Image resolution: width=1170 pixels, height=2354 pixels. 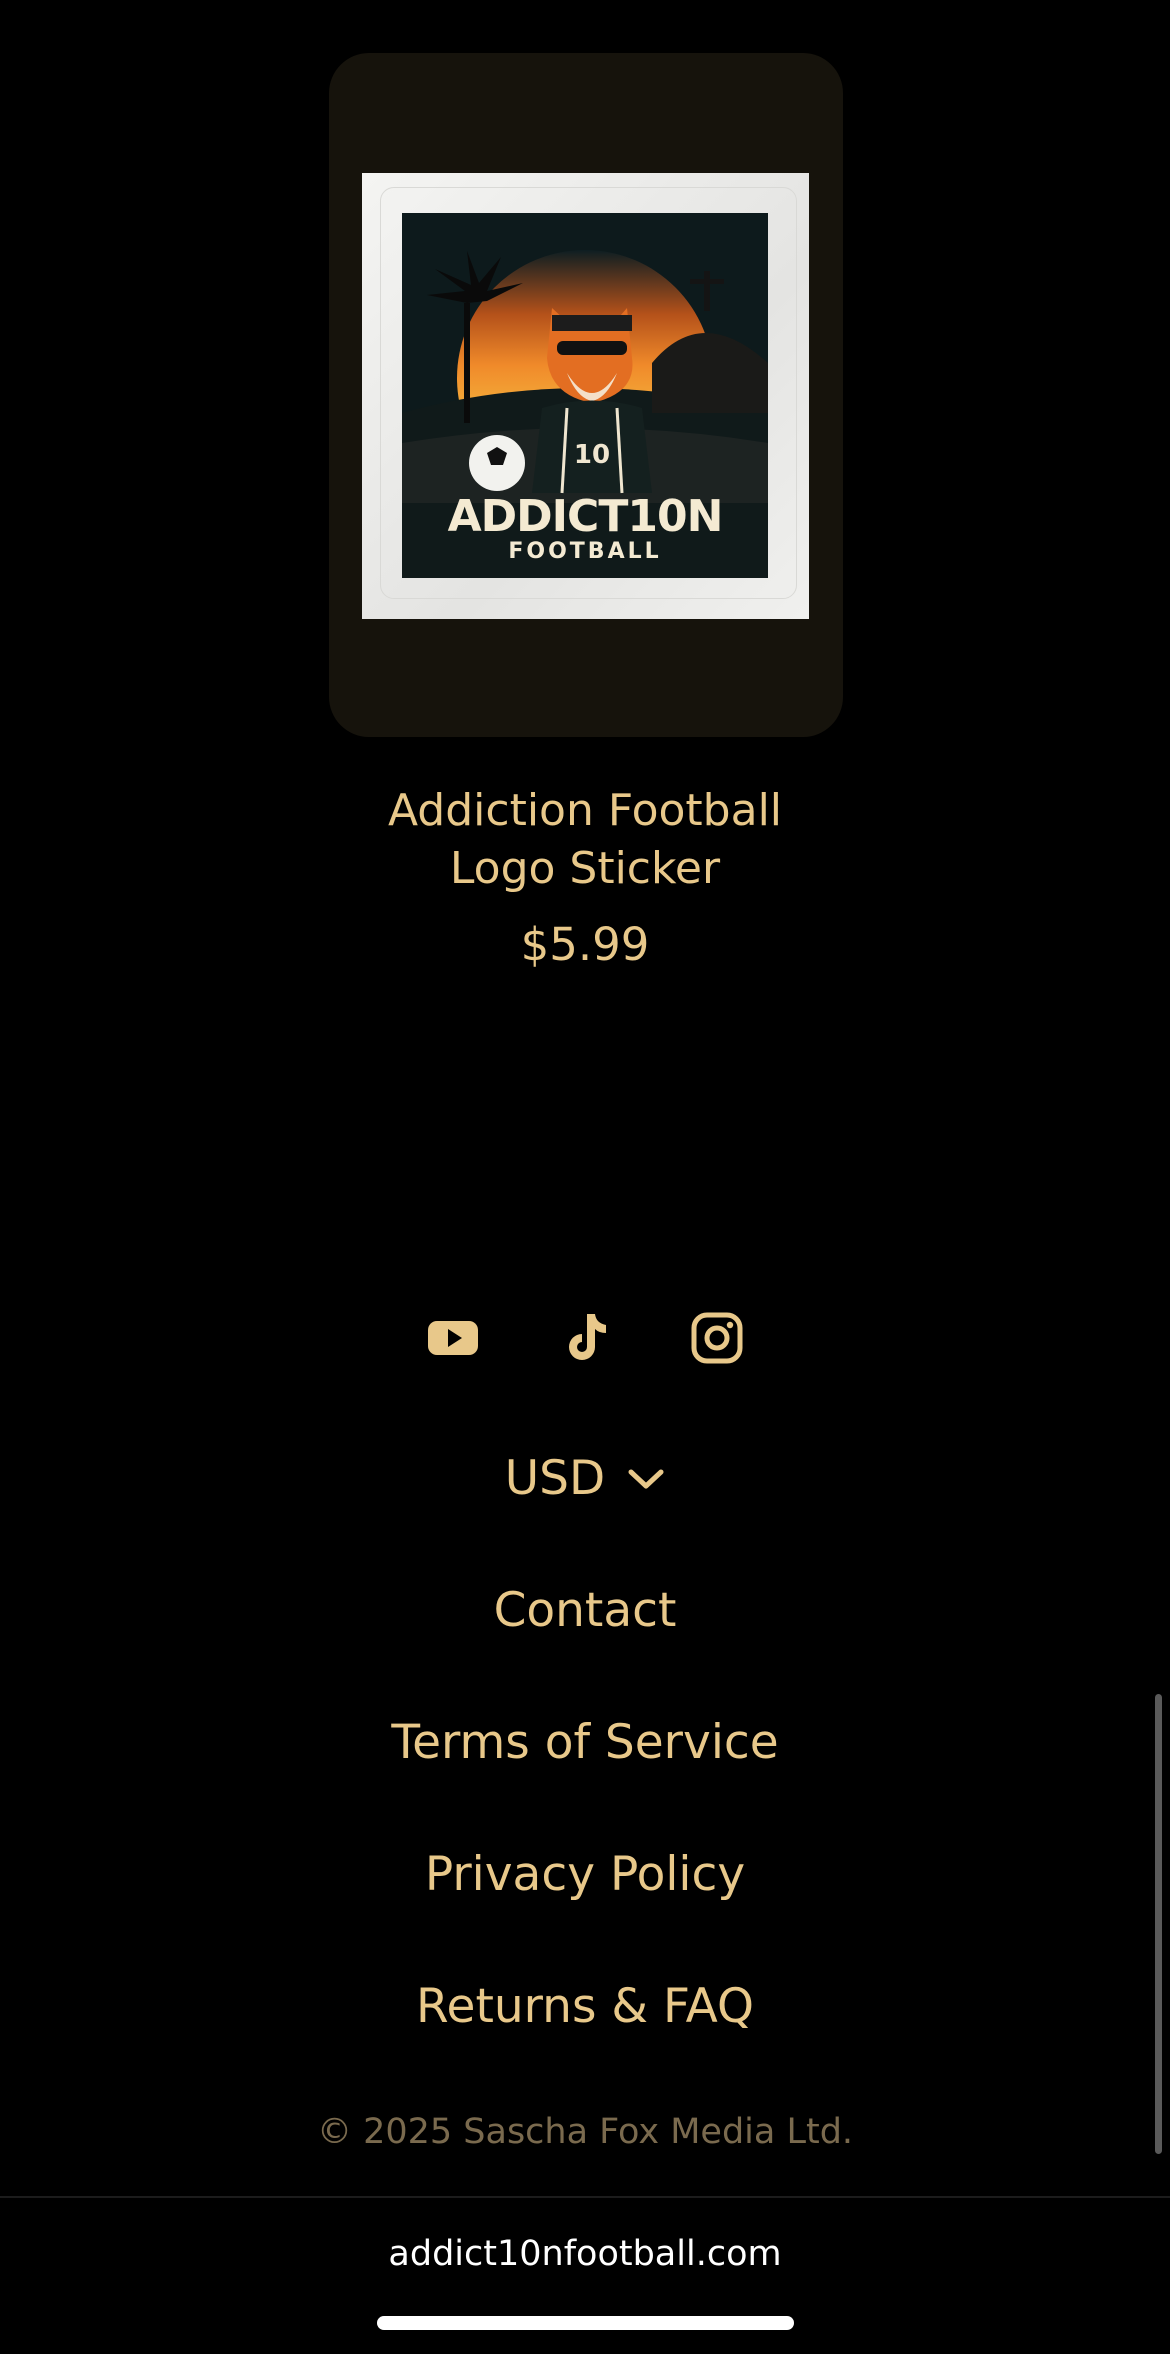 I want to click on currency-selector: USD, so click(x=585, y=1479).